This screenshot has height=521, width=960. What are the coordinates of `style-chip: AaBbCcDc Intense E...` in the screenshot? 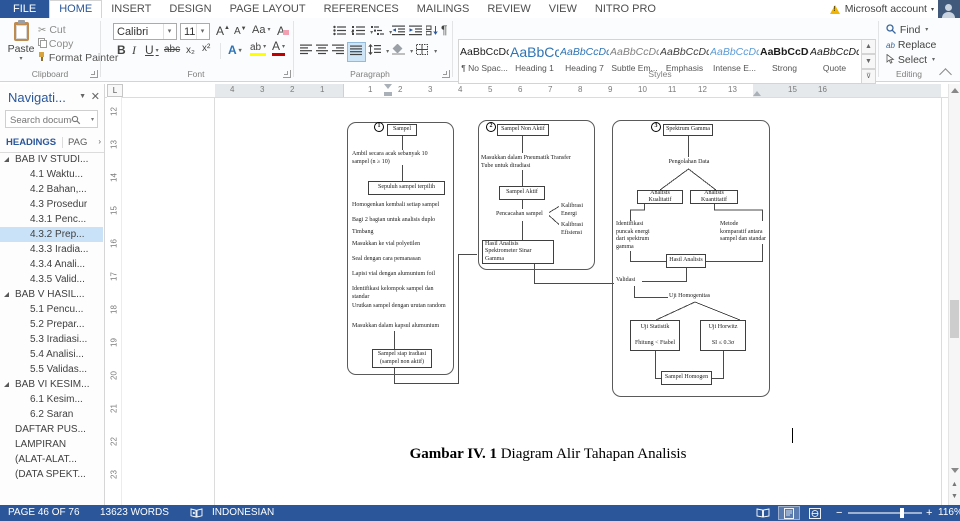 It's located at (734, 61).